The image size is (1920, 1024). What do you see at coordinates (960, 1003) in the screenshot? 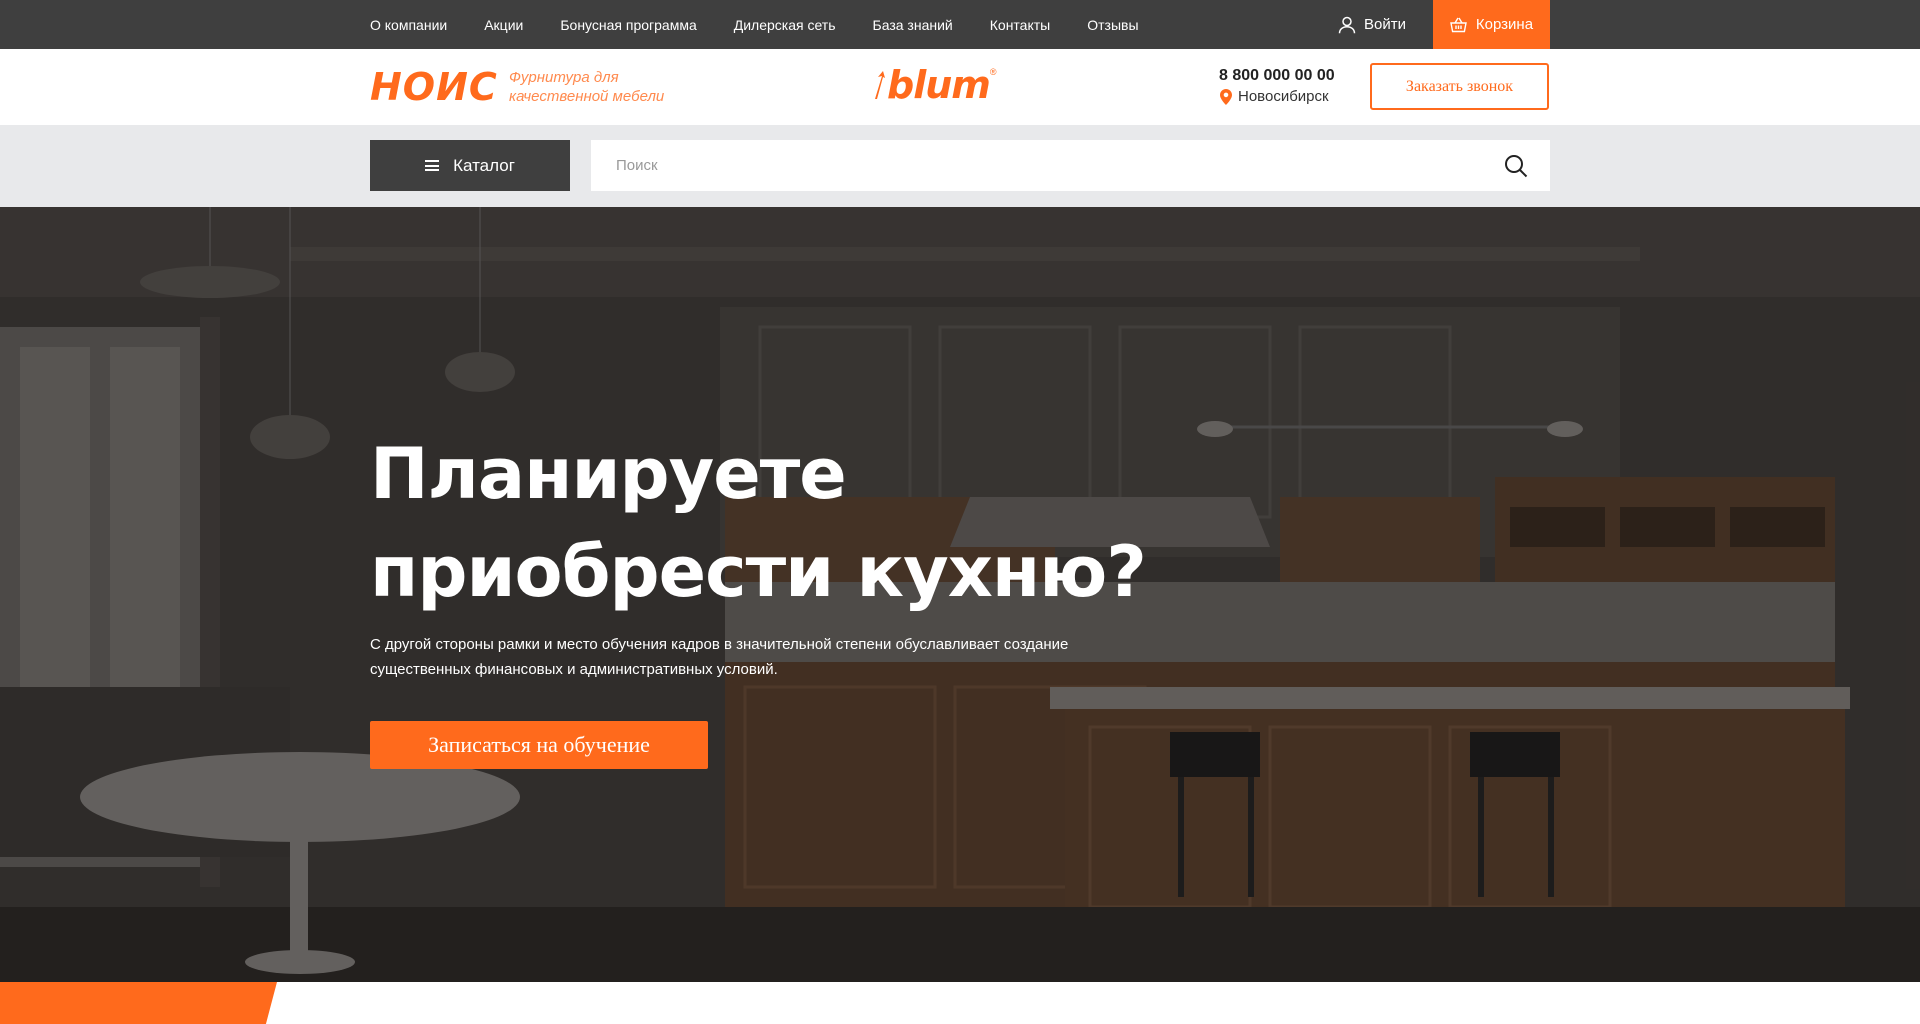
I see `next-section-strip` at bounding box center [960, 1003].